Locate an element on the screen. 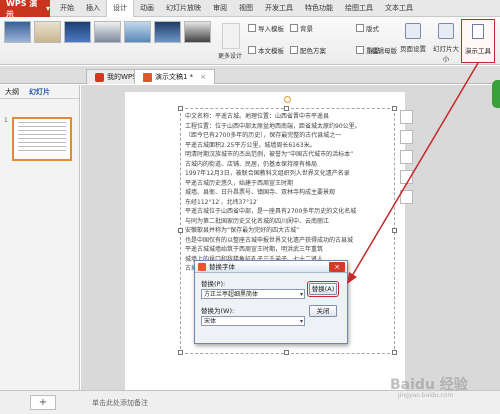 This screenshot has width=500, height=414. replace-font-select: 方正兰亭超细黑简体 ▾ is located at coordinates (253, 294).